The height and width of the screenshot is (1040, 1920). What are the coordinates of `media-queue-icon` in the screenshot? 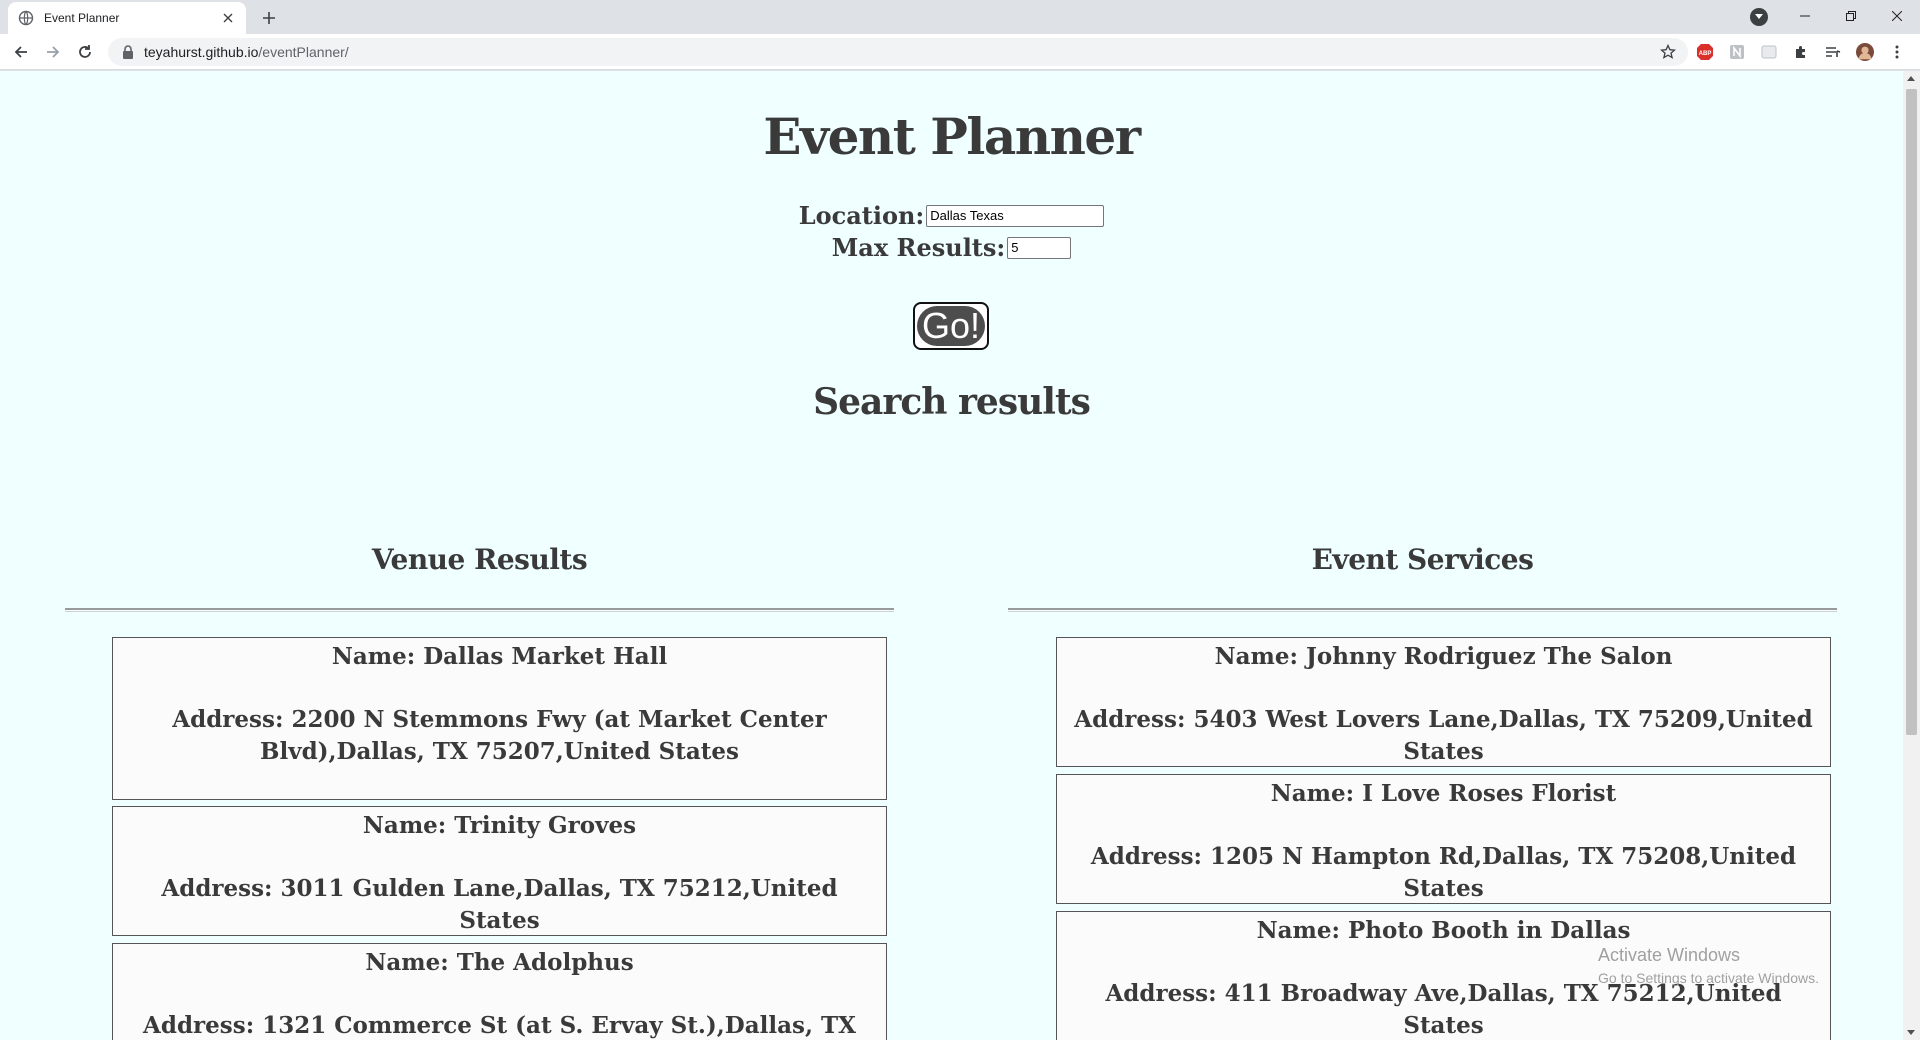 It's located at (1833, 52).